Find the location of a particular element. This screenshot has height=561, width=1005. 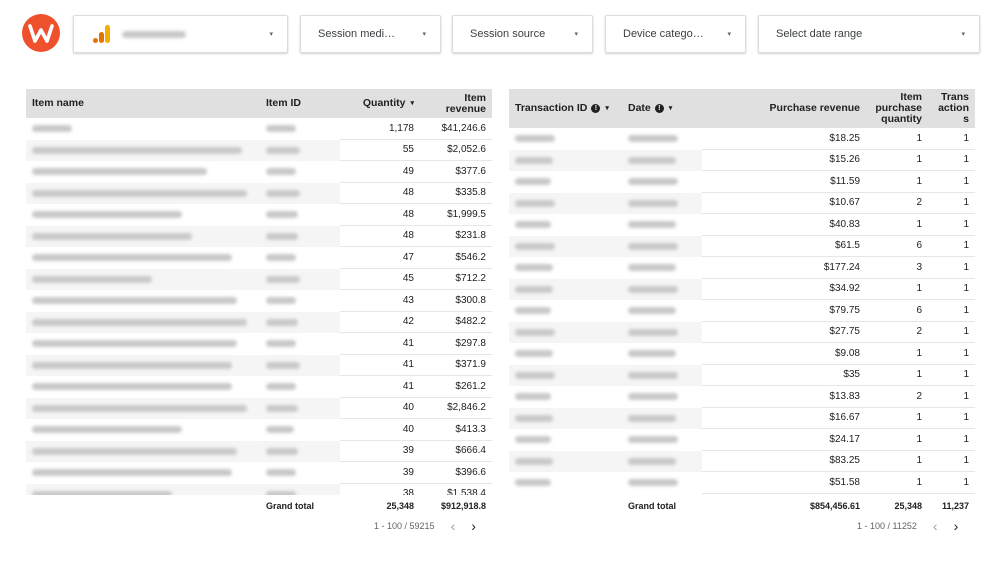

table-row: $79.75 6 1 is located at coordinates (742, 311).